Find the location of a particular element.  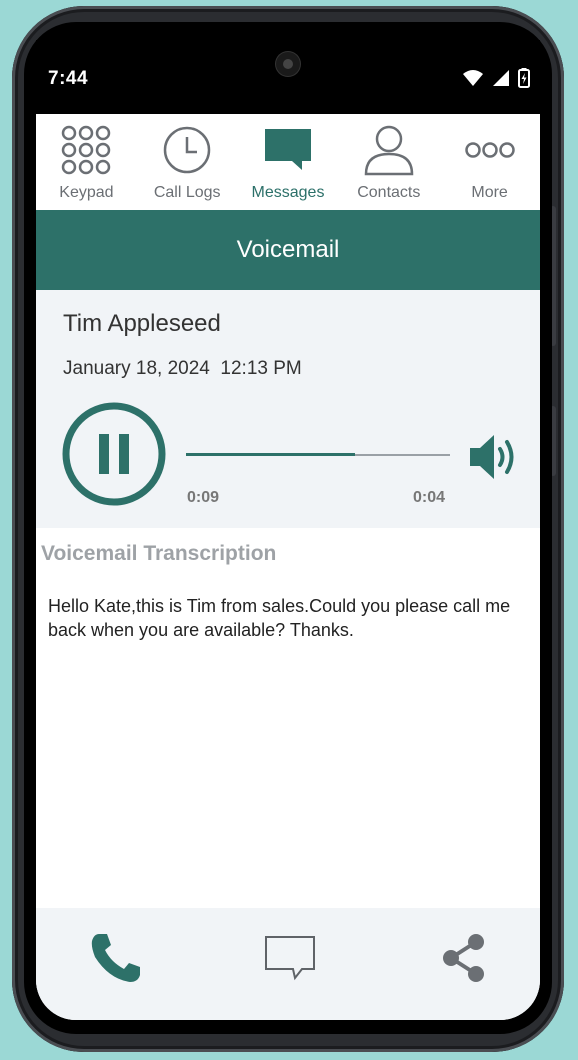

transcription-heading: Voicemail Transcription is located at coordinates (159, 553).